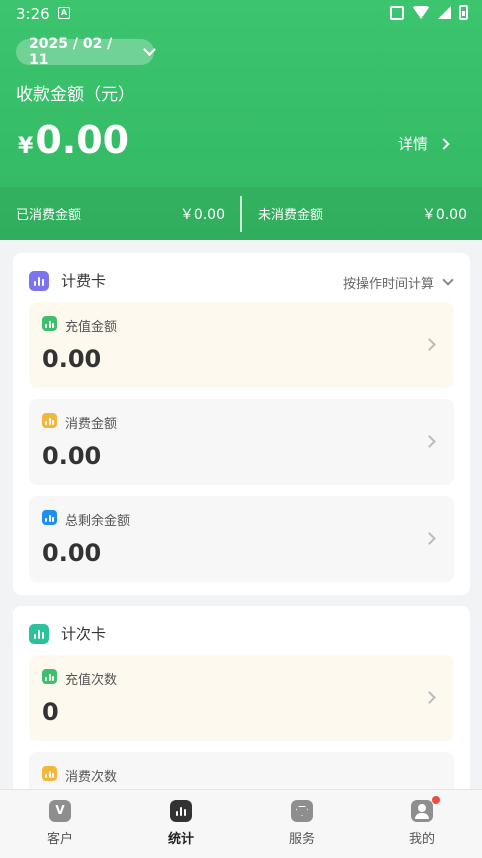 The height and width of the screenshot is (858, 482). What do you see at coordinates (241, 345) in the screenshot?
I see `metric-recharge-amount: 充值金额 0.00` at bounding box center [241, 345].